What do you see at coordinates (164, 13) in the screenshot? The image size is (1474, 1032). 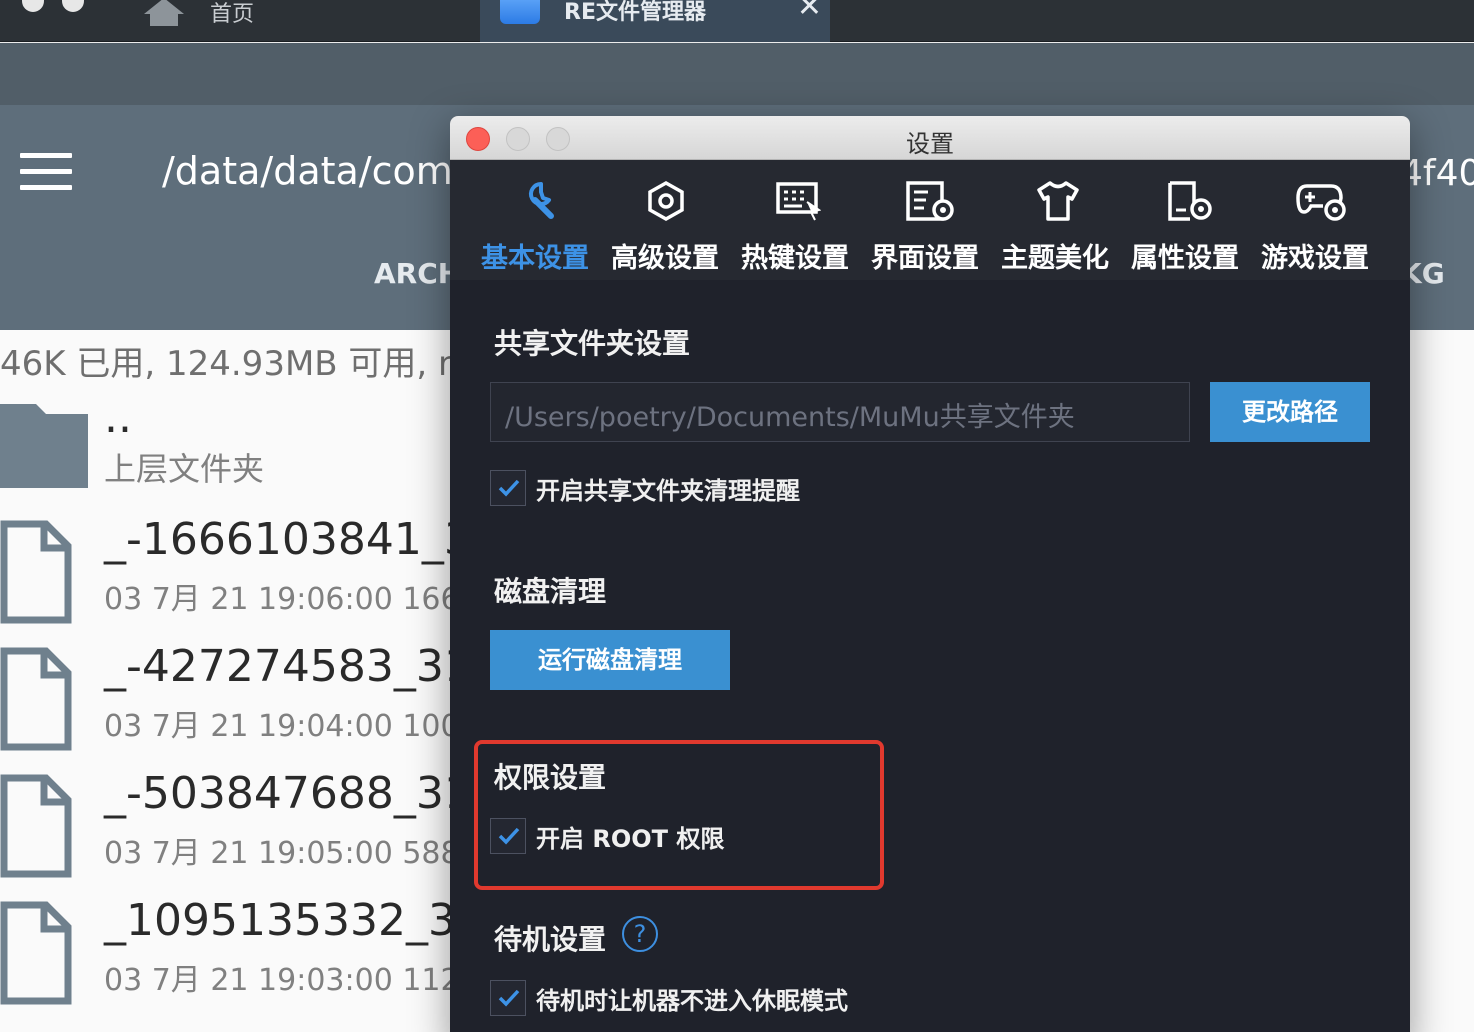 I see `home-icon` at bounding box center [164, 13].